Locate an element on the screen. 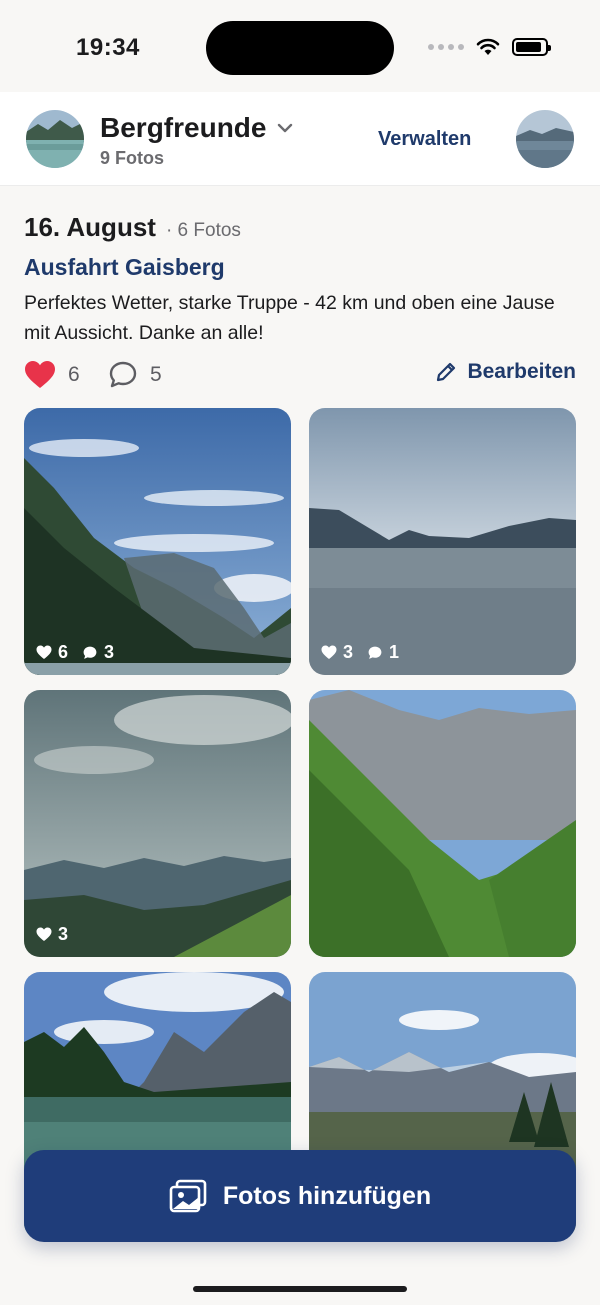 This screenshot has width=600, height=1305. edit-button: Bearbeiten is located at coordinates (505, 372).